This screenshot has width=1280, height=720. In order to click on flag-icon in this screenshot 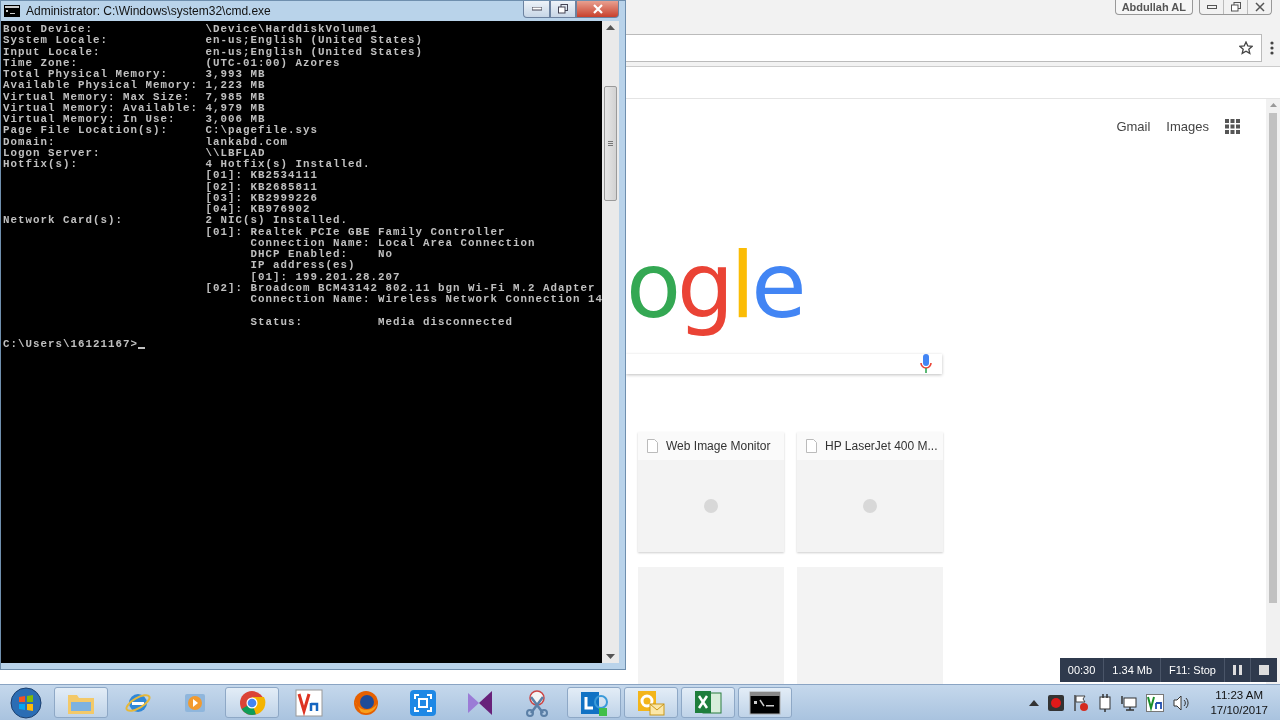, I will do `click(1081, 702)`.